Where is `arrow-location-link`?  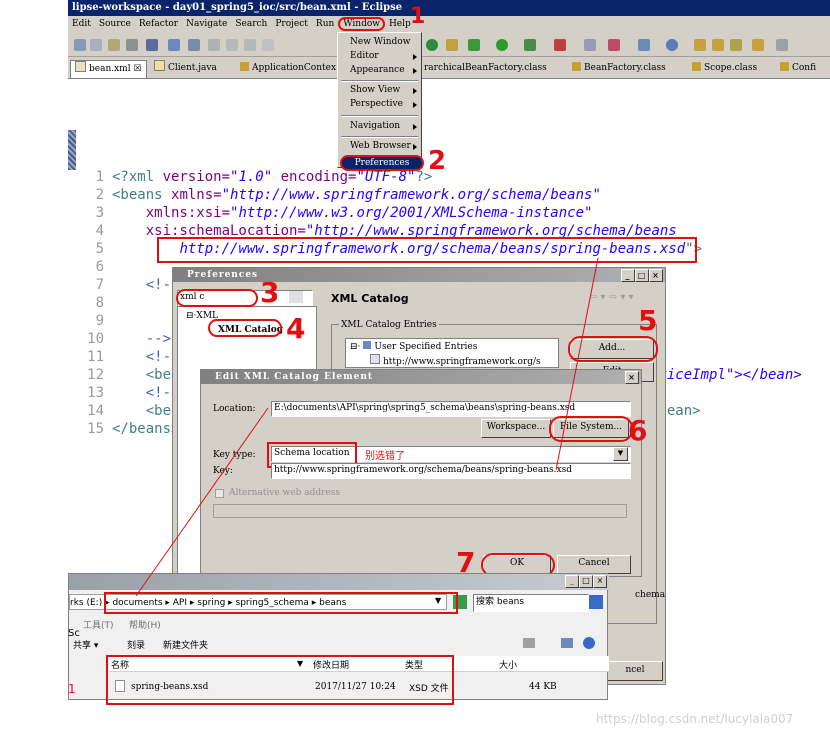
arrow-location-link is located at coordinates (202, 502).